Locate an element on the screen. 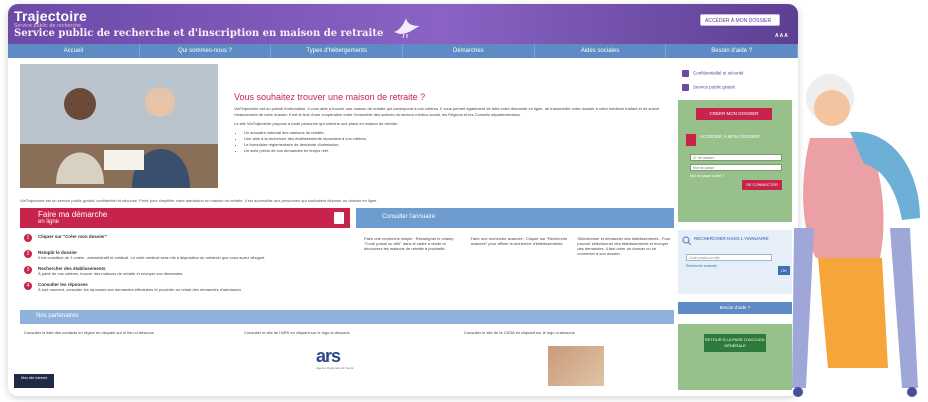 This screenshot has height=402, width=928. advanced-search-link: Recherche avancée is located at coordinates (701, 266).